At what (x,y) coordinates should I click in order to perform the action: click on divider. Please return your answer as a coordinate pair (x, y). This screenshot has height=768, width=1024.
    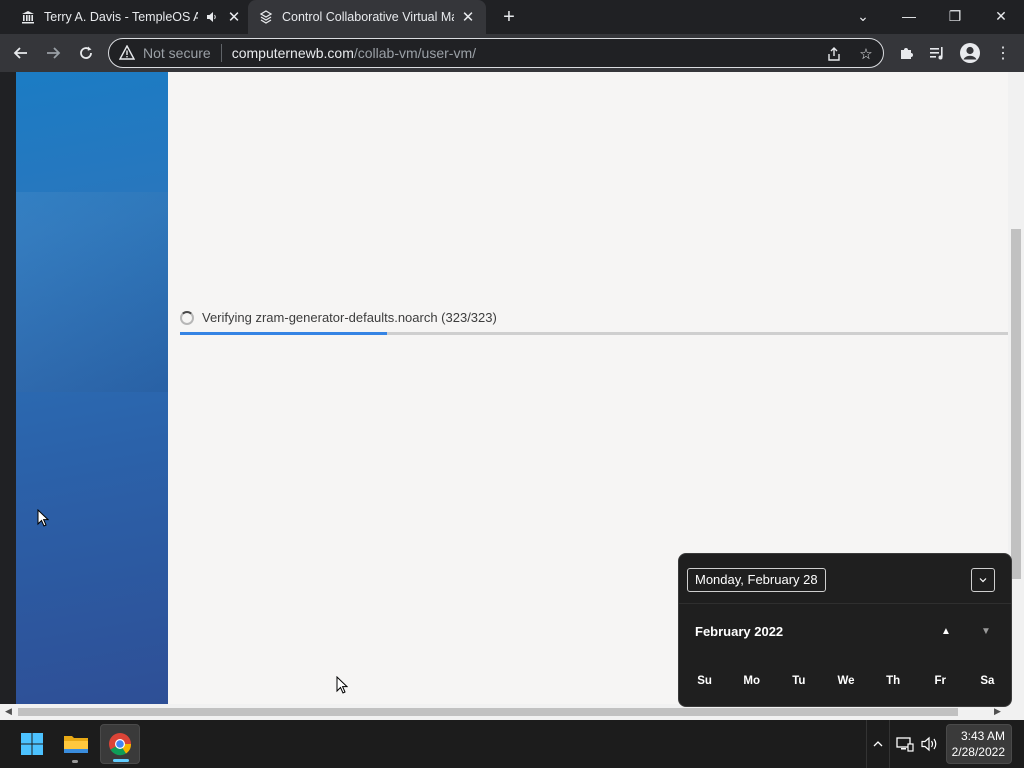
    Looking at the image, I should click on (221, 53).